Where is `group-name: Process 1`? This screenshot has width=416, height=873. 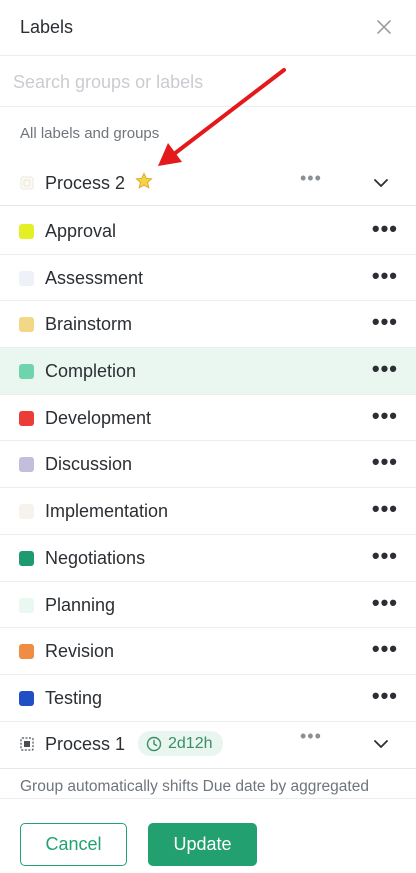 group-name: Process 1 is located at coordinates (85, 744).